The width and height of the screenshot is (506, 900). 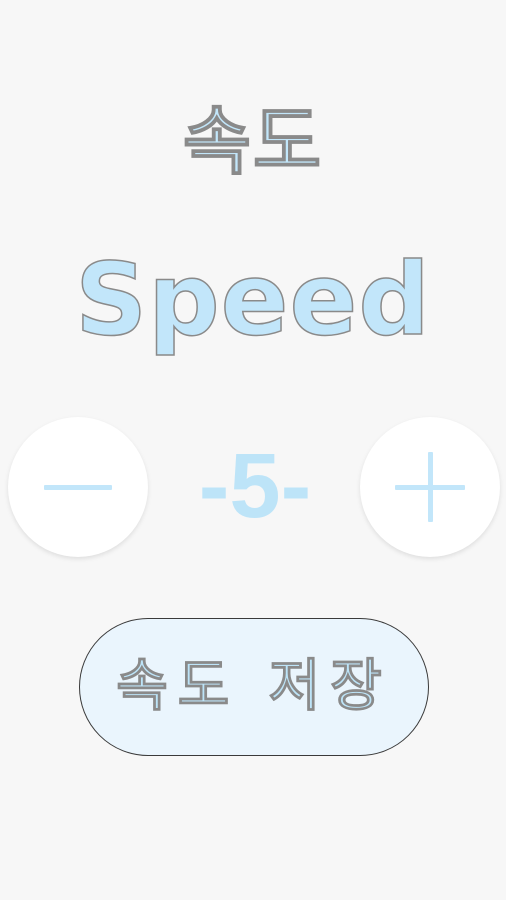 I want to click on save-speed-label: 속도 저장, so click(x=254, y=686).